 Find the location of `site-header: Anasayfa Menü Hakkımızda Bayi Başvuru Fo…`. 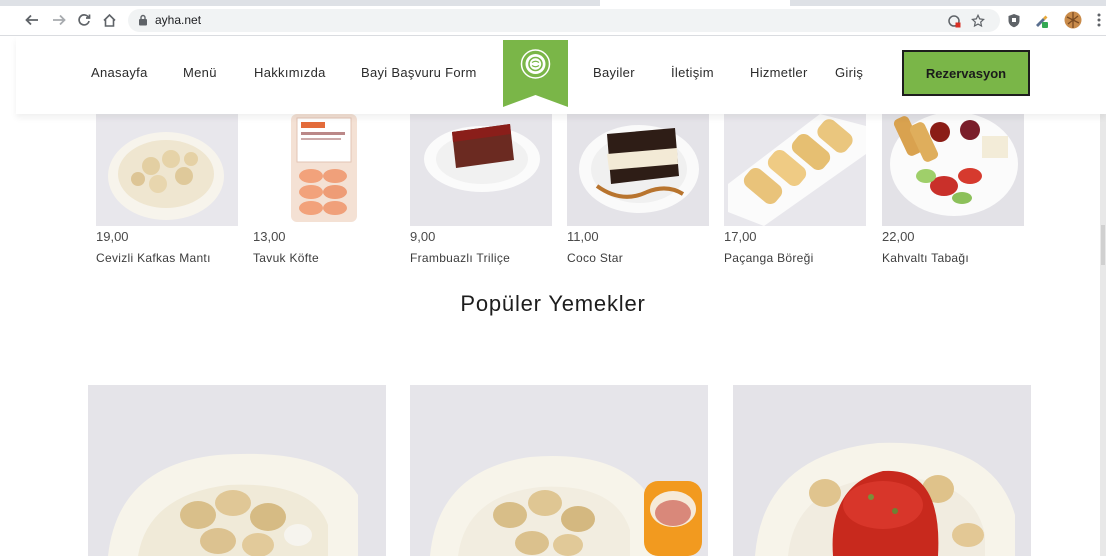

site-header: Anasayfa Menü Hakkımızda Bayi Başvuru Fo… is located at coordinates (561, 75).